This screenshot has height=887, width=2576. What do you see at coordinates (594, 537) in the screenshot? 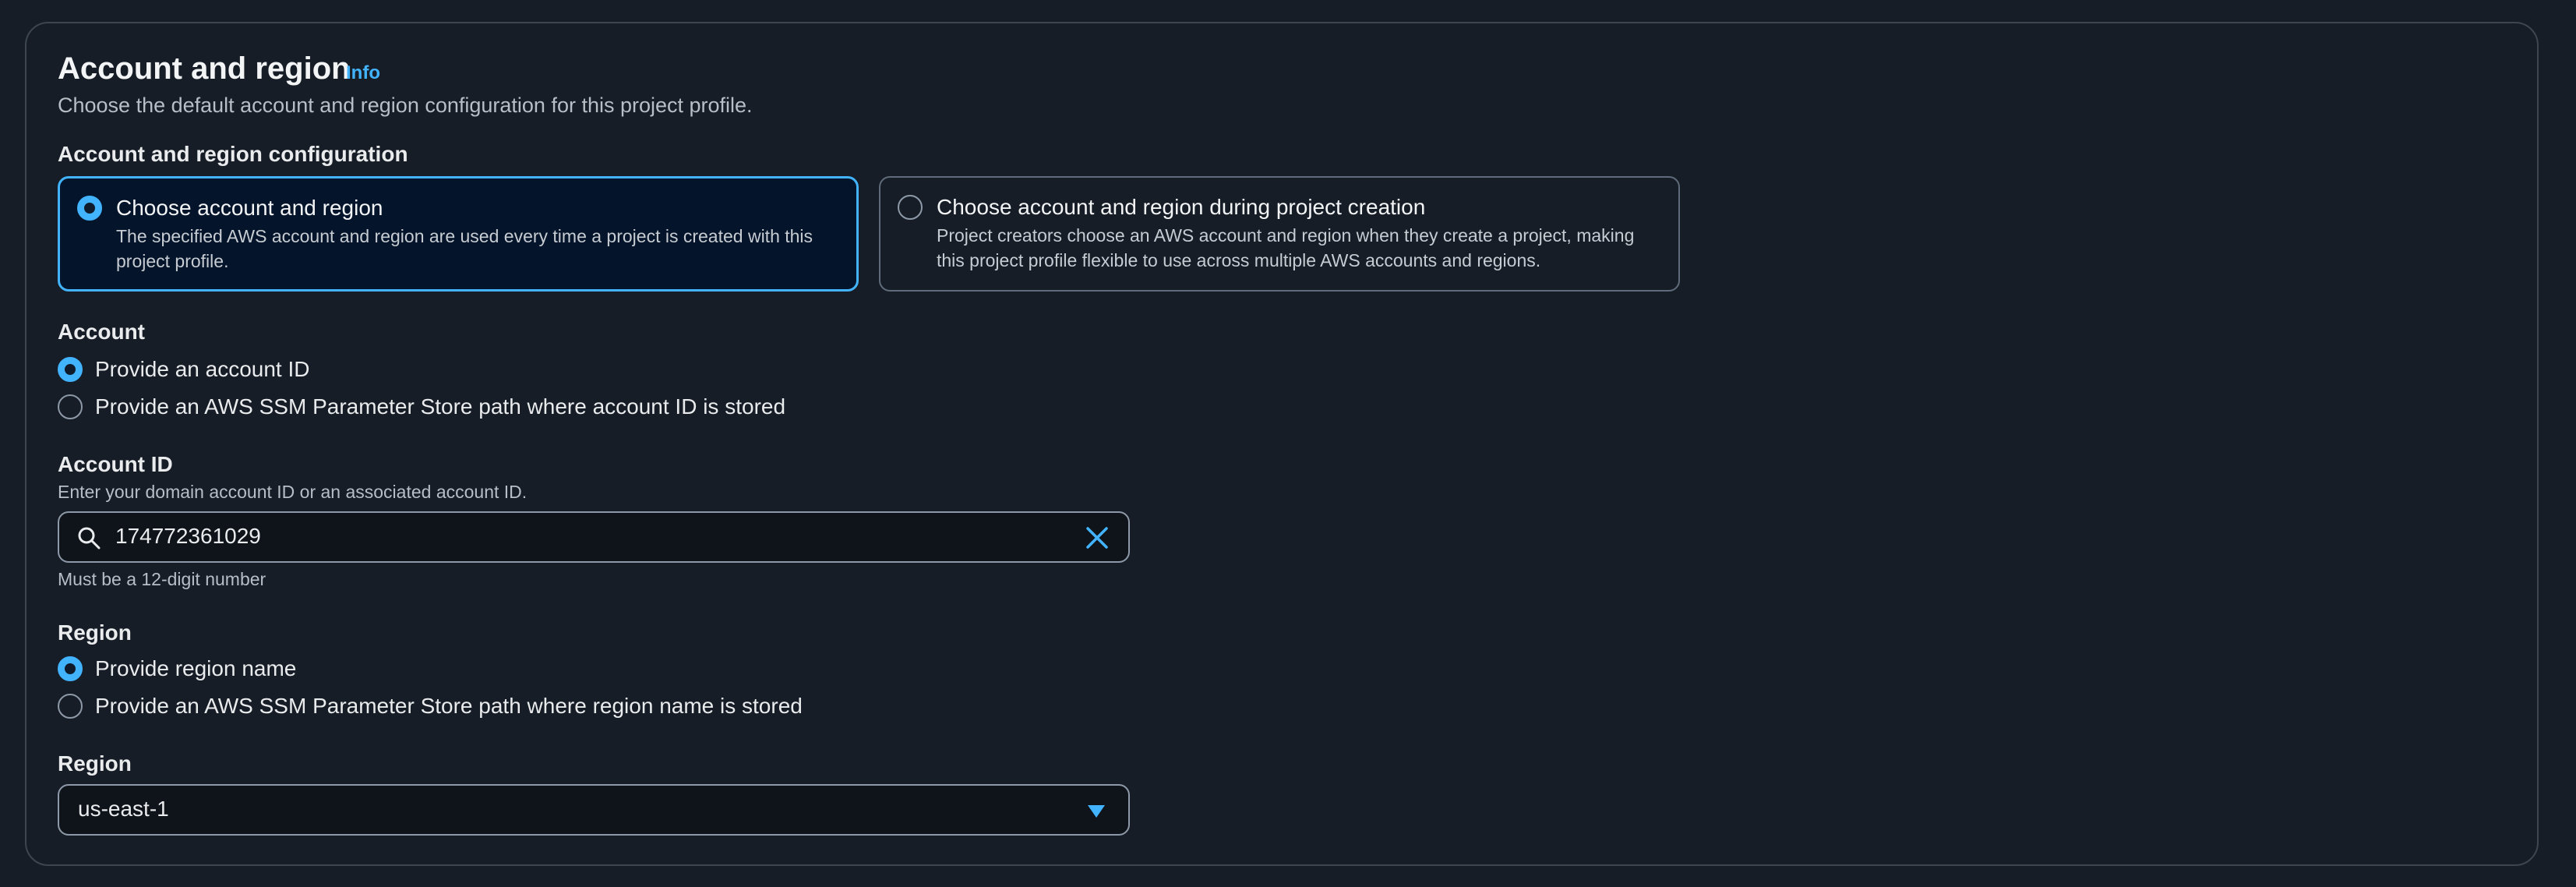
I see `account-id-input: 174772361029` at bounding box center [594, 537].